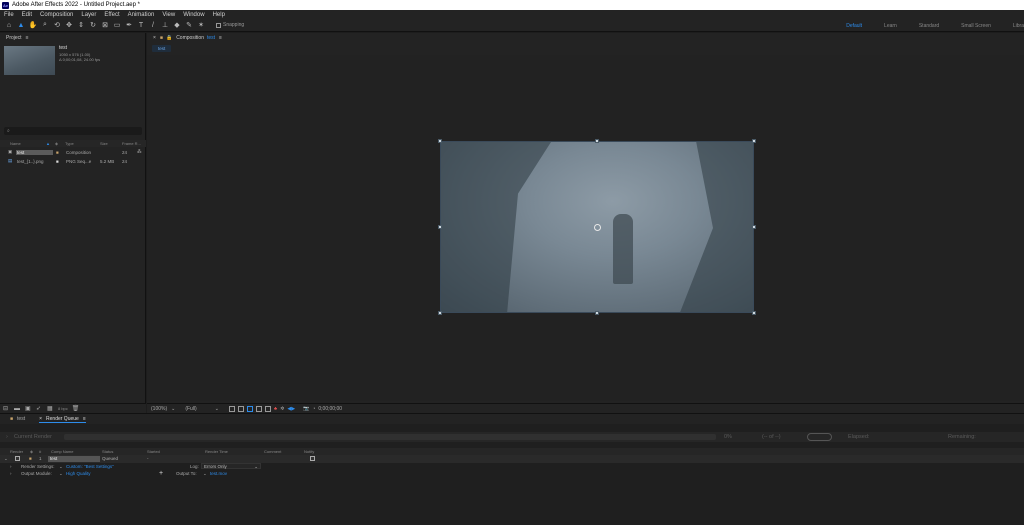 The width and height of the screenshot is (1024, 525). I want to click on ame-toggle, so click(819, 437).